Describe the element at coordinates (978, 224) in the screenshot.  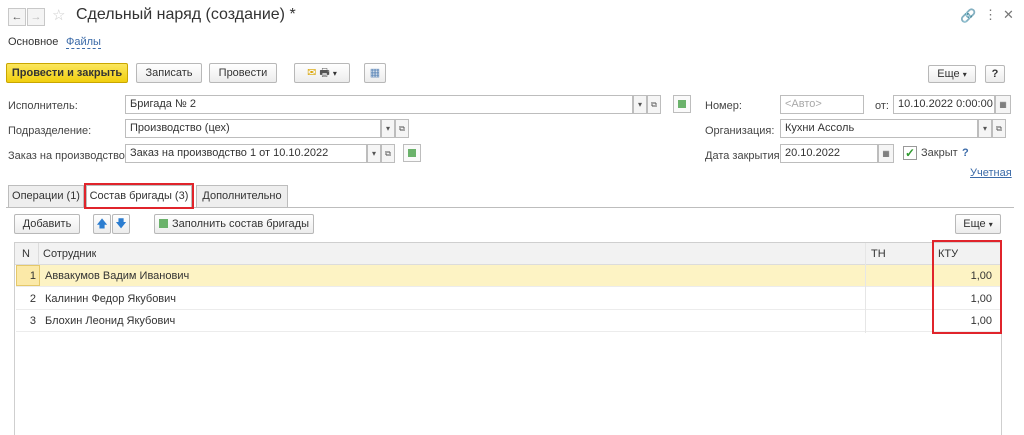
I see `table-more-button: Еще ▾` at that location.